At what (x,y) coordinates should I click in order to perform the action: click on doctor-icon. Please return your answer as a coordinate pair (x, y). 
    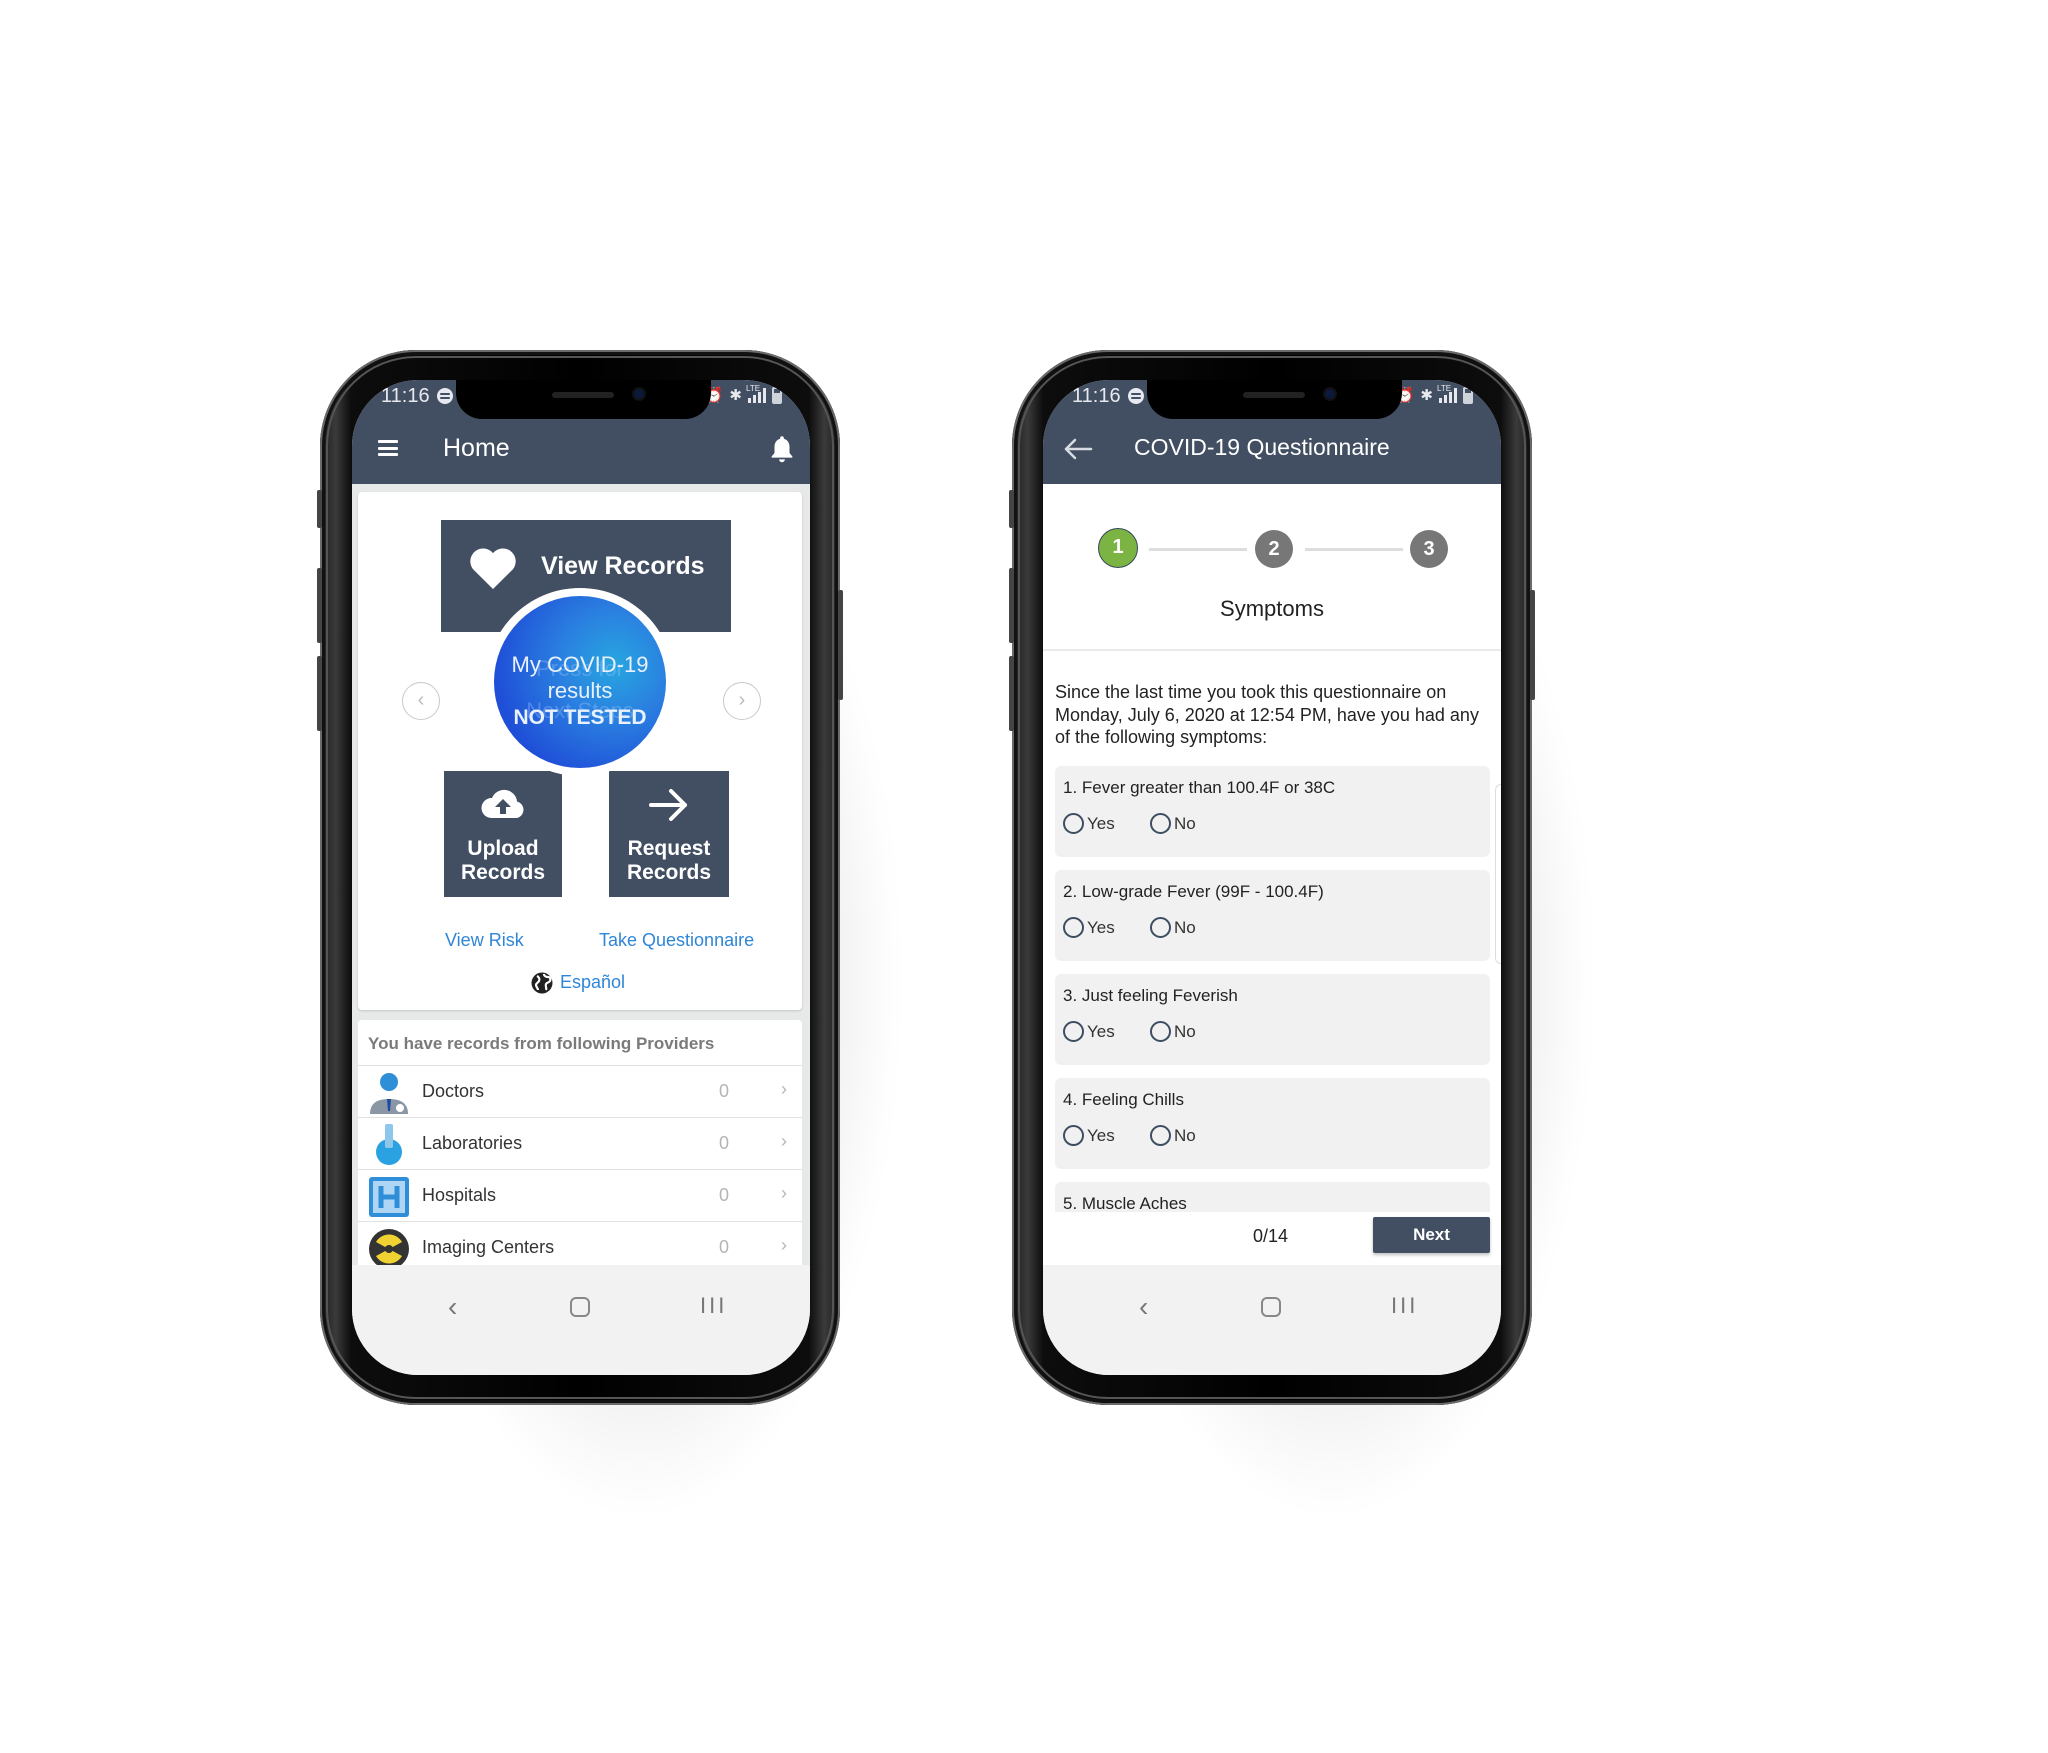
    Looking at the image, I should click on (389, 1093).